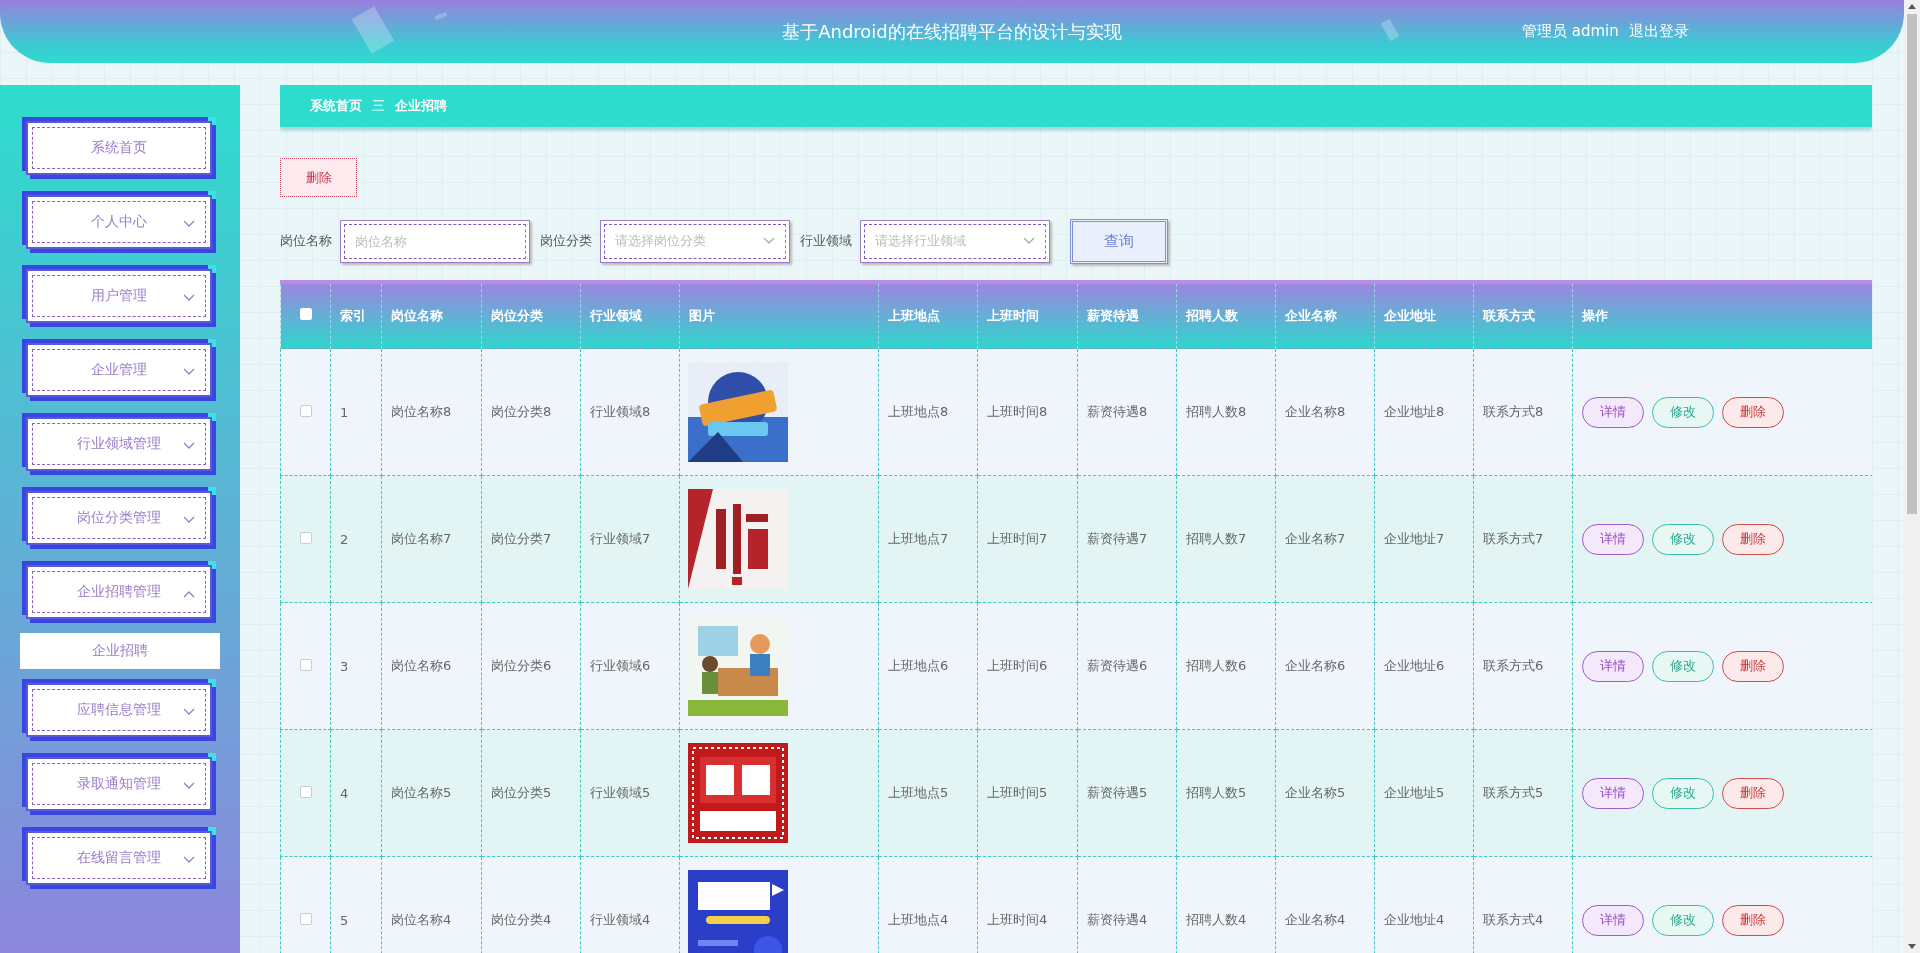  I want to click on table-cell: 企业地址4, so click(1414, 919).